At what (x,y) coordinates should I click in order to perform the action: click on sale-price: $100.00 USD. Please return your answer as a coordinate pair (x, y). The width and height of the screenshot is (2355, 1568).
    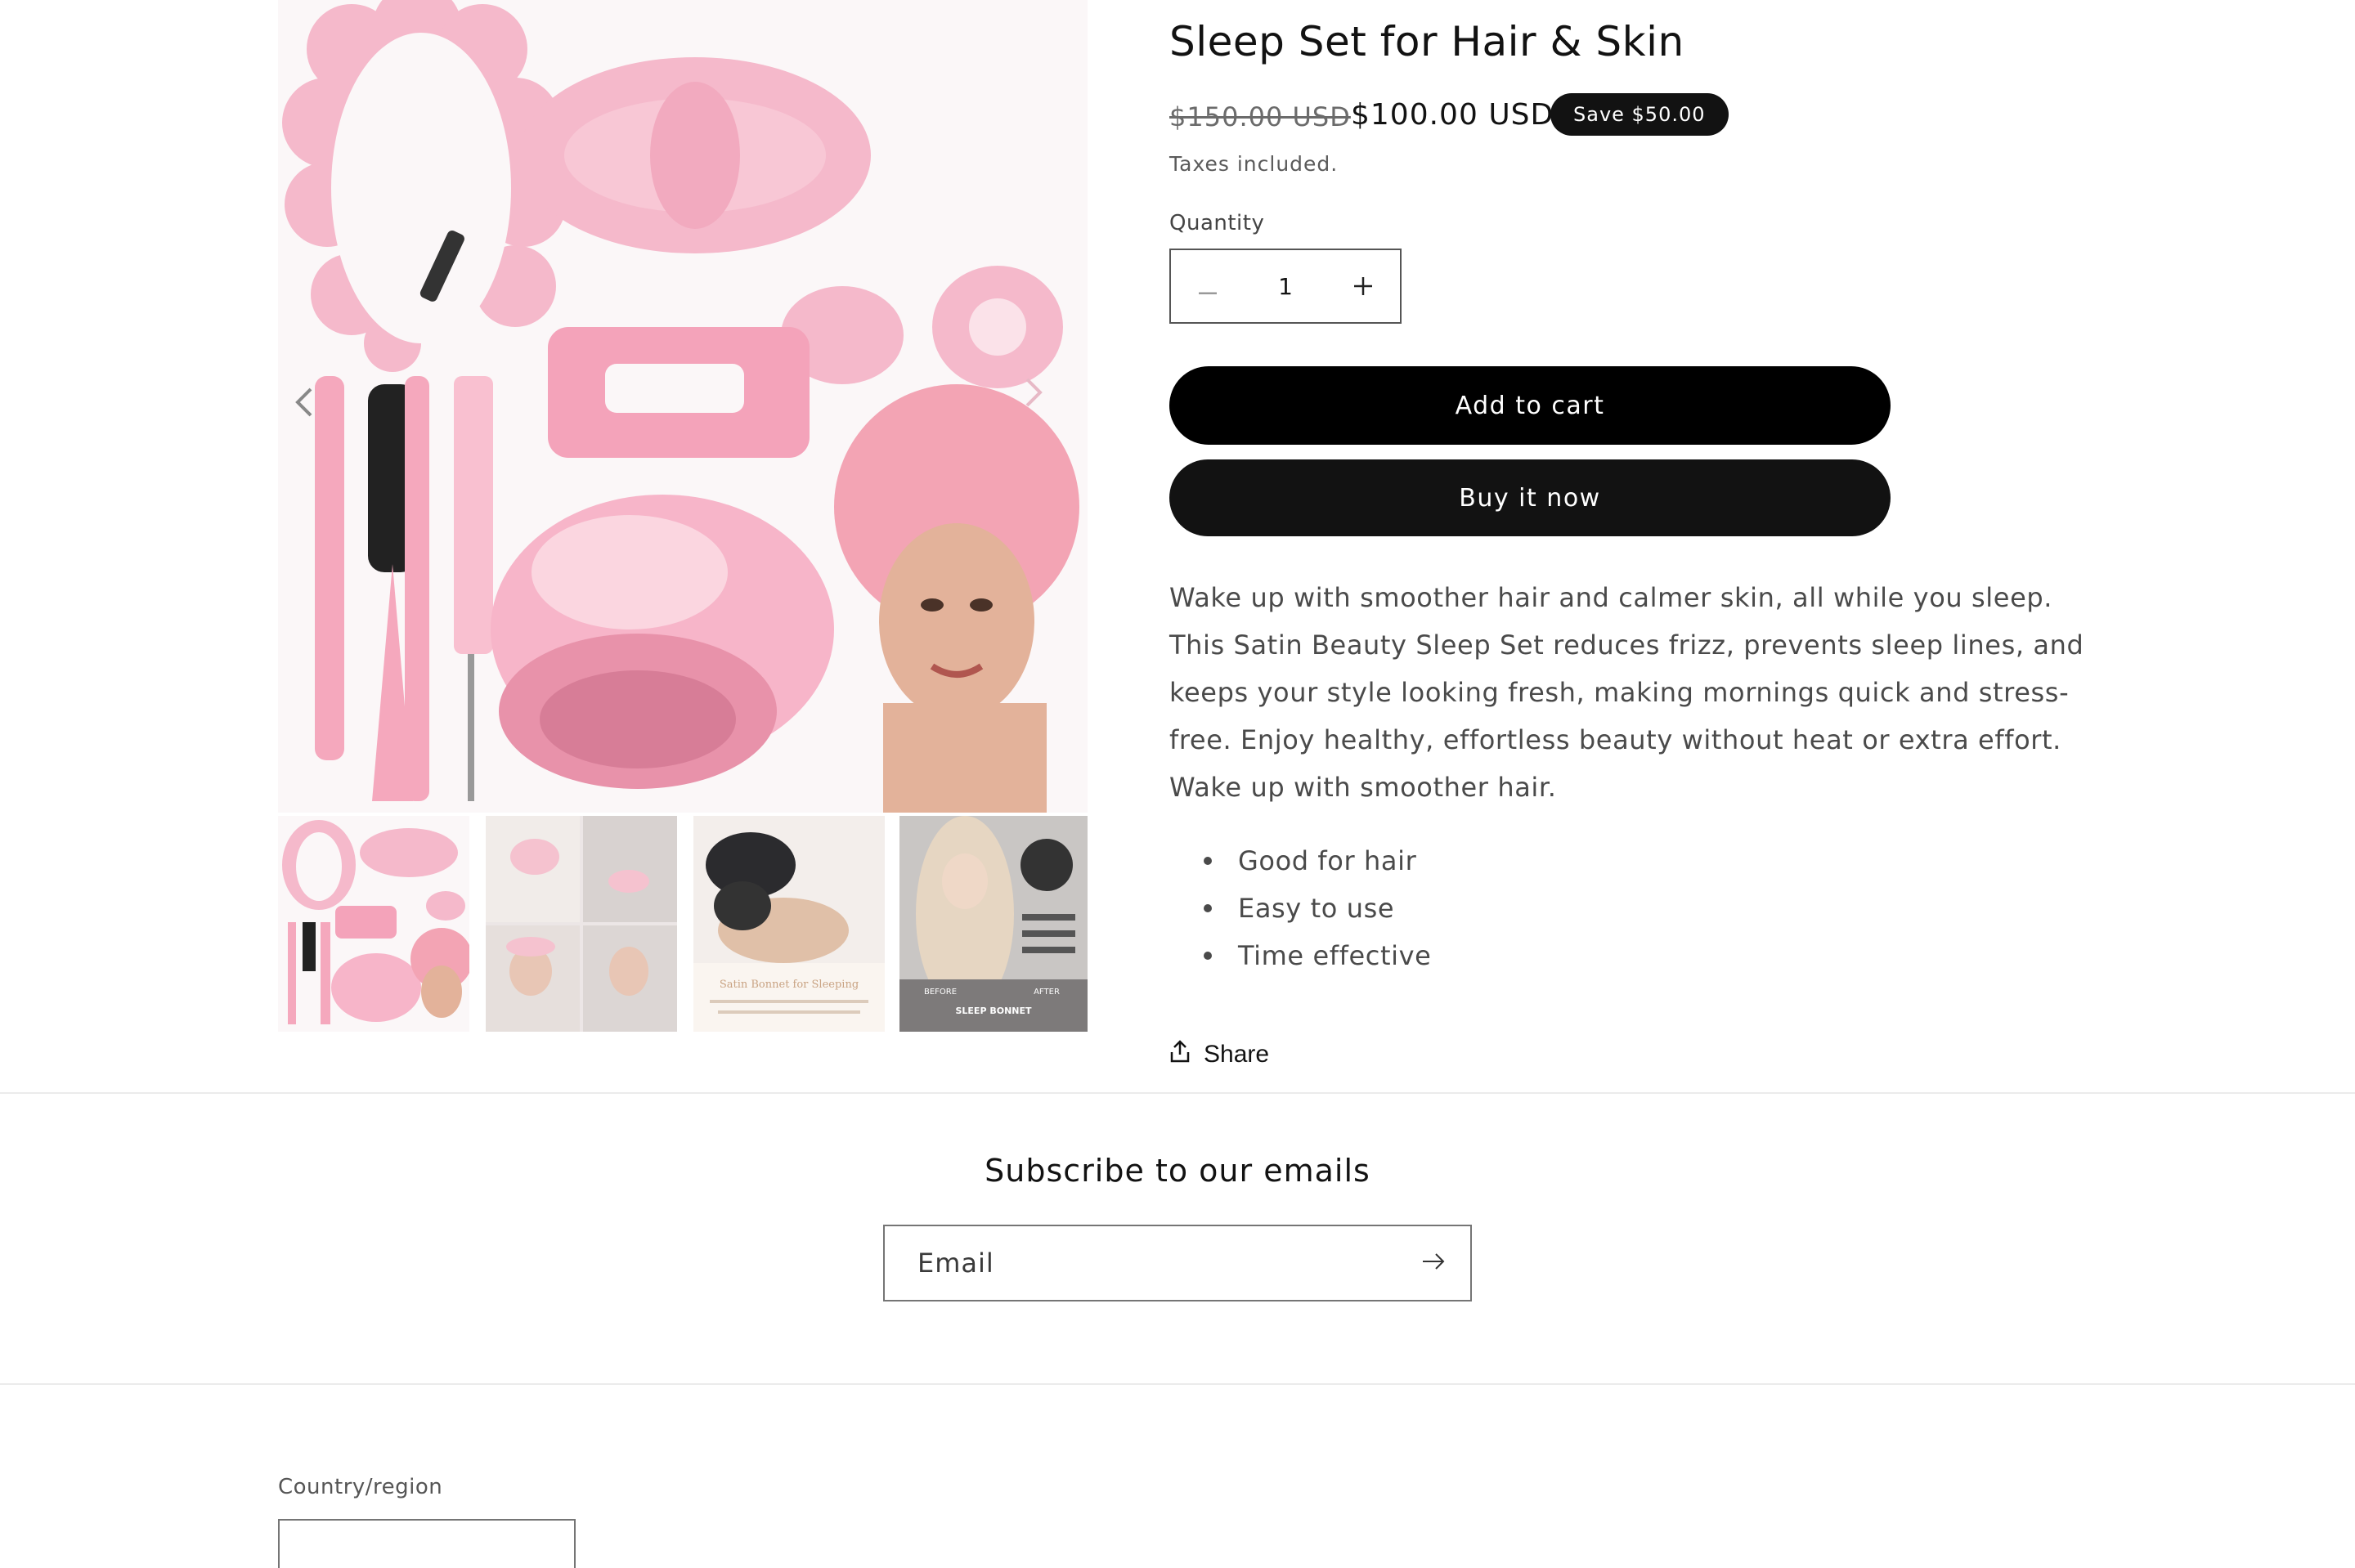
    Looking at the image, I should click on (1452, 115).